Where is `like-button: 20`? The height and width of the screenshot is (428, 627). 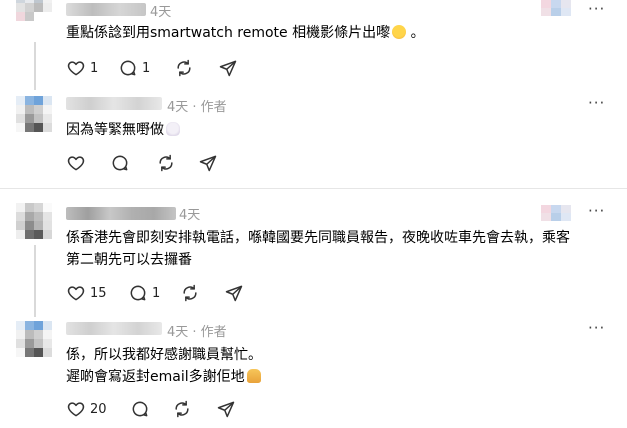 like-button: 20 is located at coordinates (86, 409).